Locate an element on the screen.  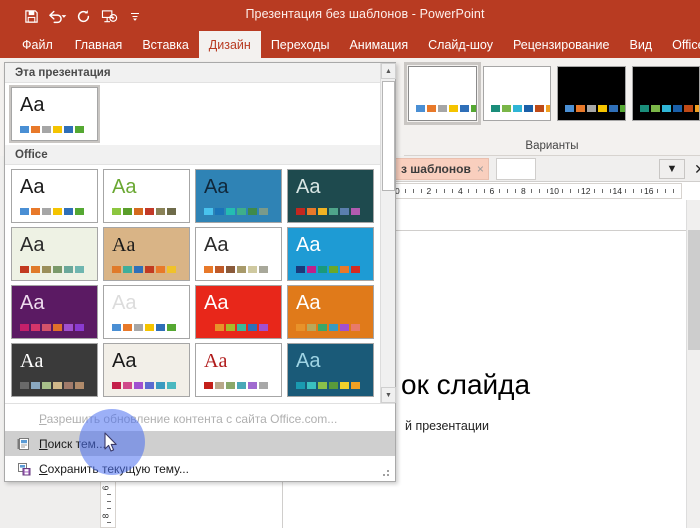
ribbon-tab-6: Слайд-шоу is located at coordinates (460, 44).